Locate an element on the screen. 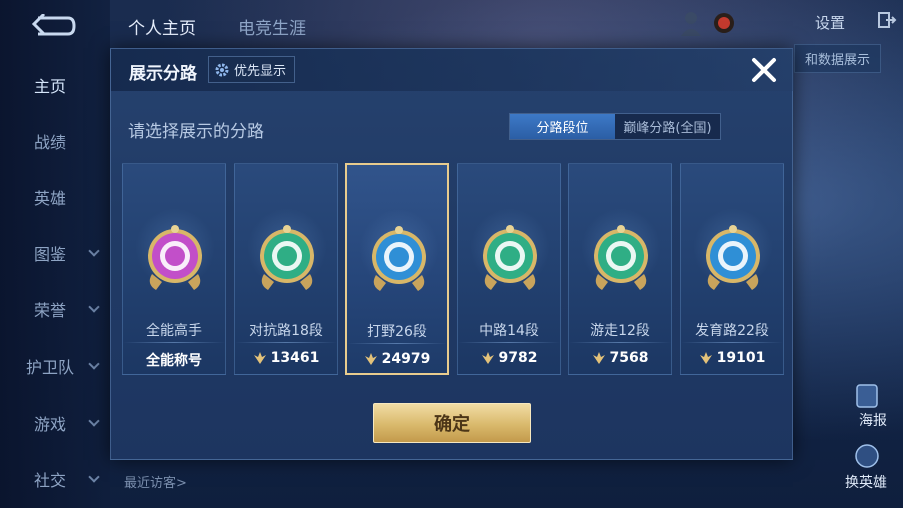 This screenshot has height=508, width=903. nav-item-record: 战绩 is located at coordinates (55, 141).